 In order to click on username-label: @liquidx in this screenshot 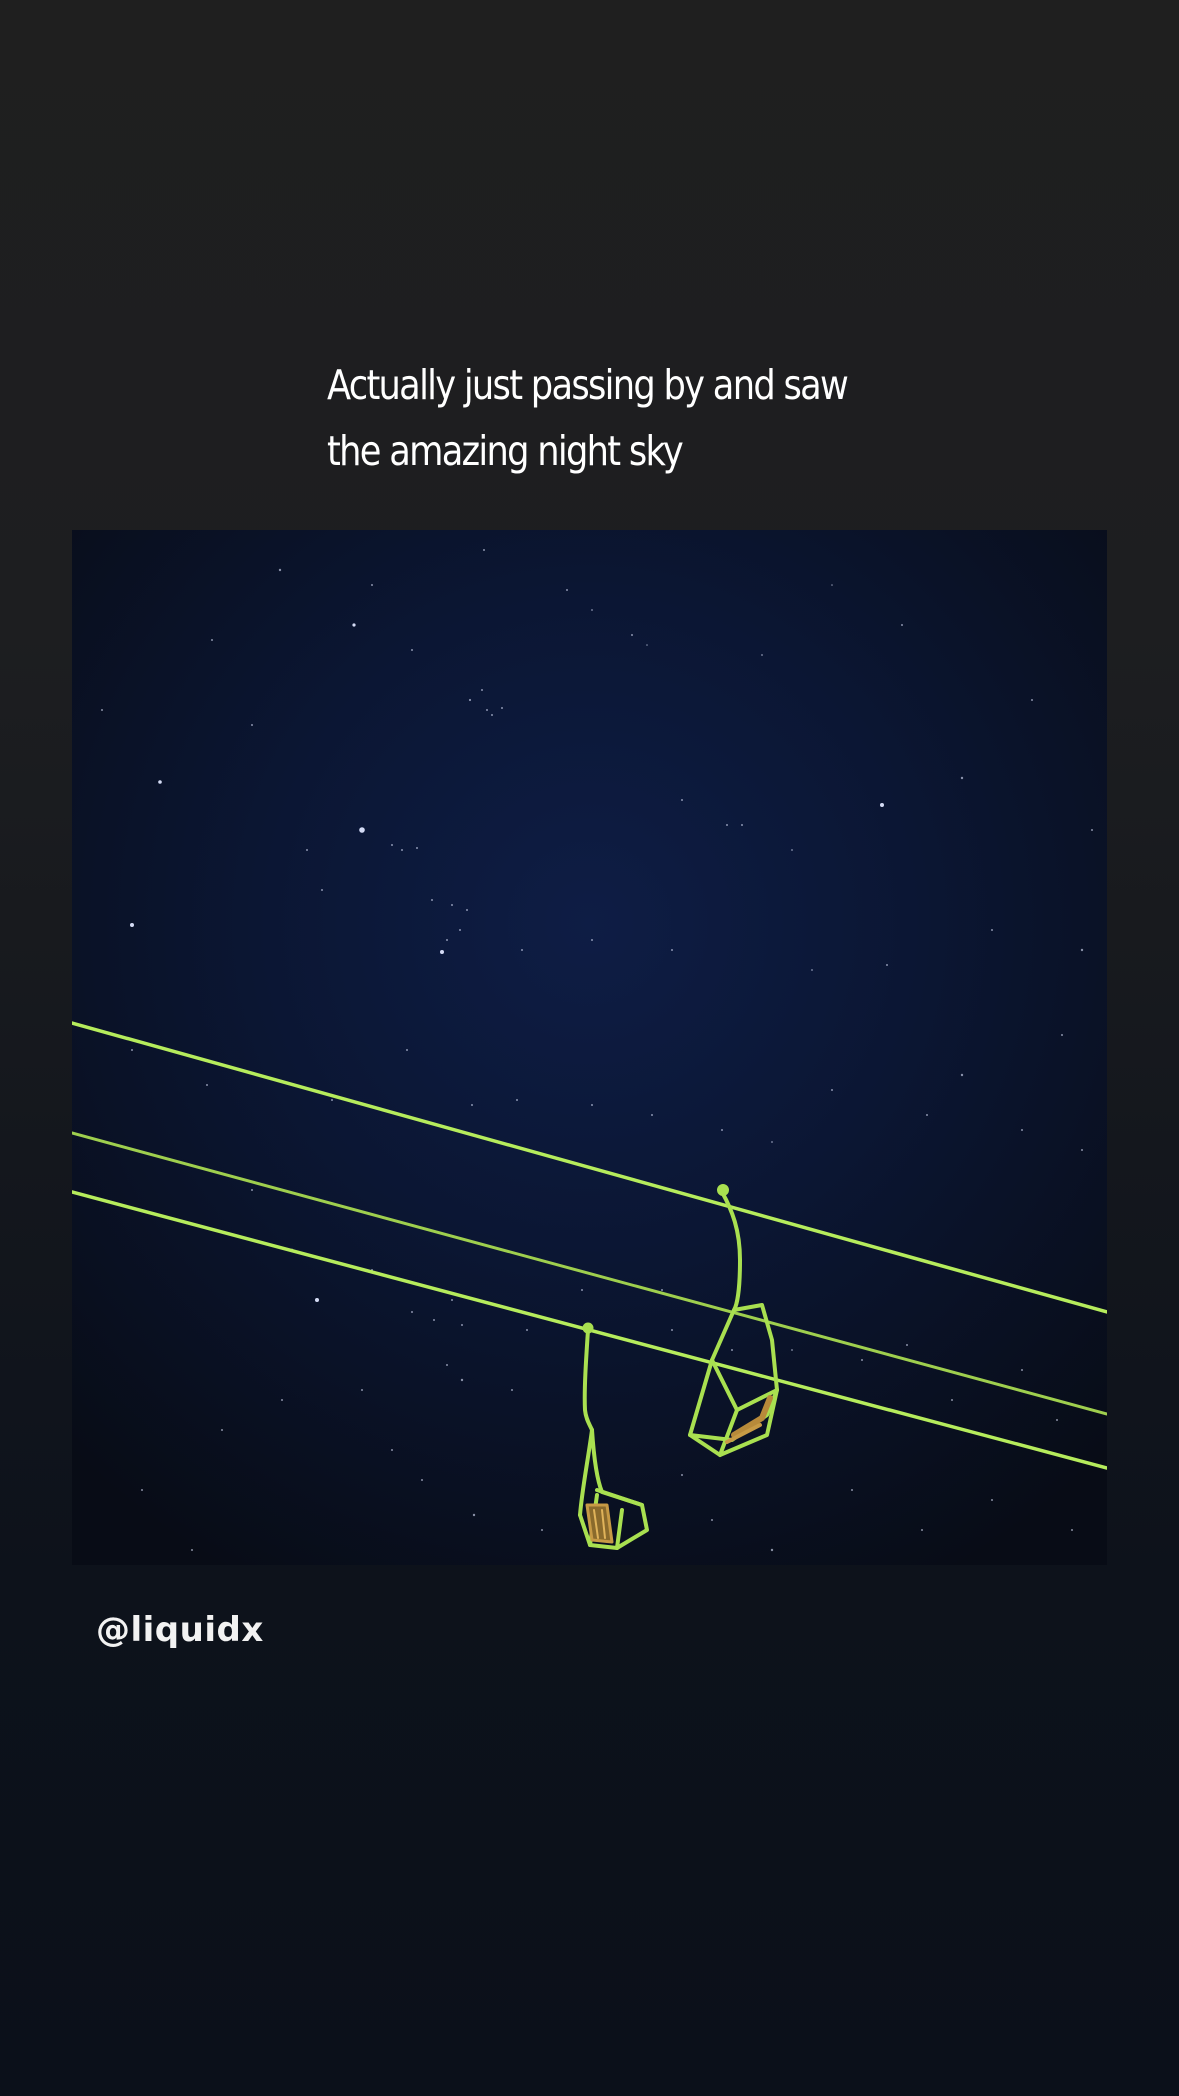, I will do `click(180, 1630)`.